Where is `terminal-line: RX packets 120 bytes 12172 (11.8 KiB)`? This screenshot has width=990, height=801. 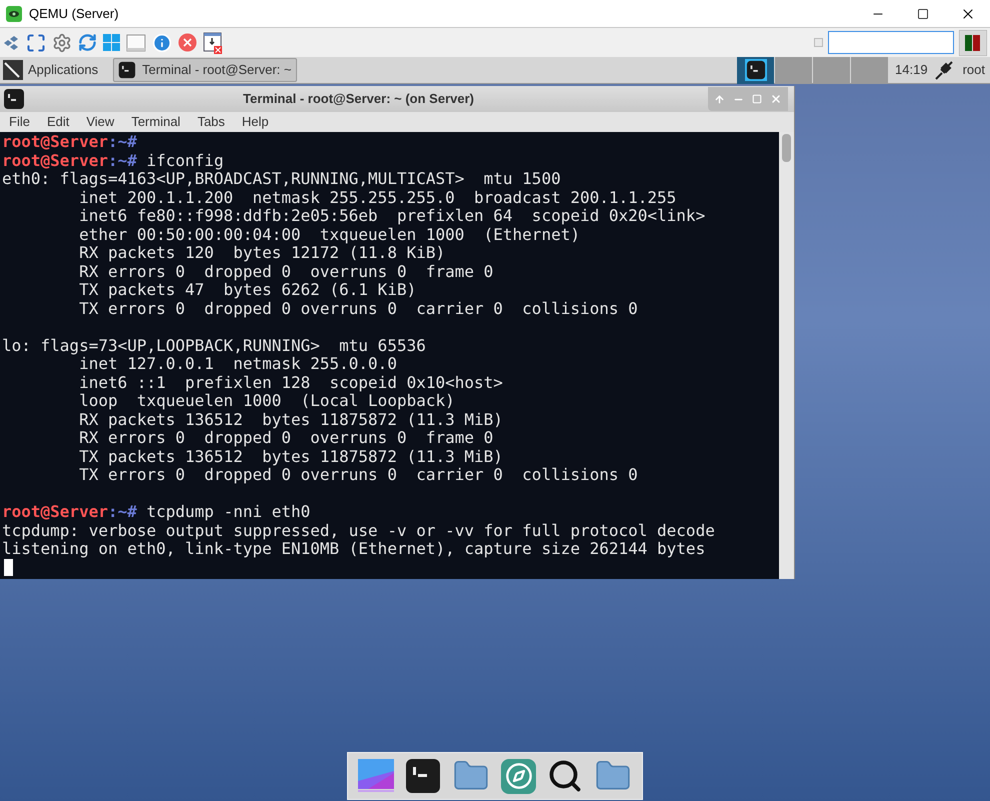
terminal-line: RX packets 120 bytes 12172 (11.8 KiB) is located at coordinates (262, 253).